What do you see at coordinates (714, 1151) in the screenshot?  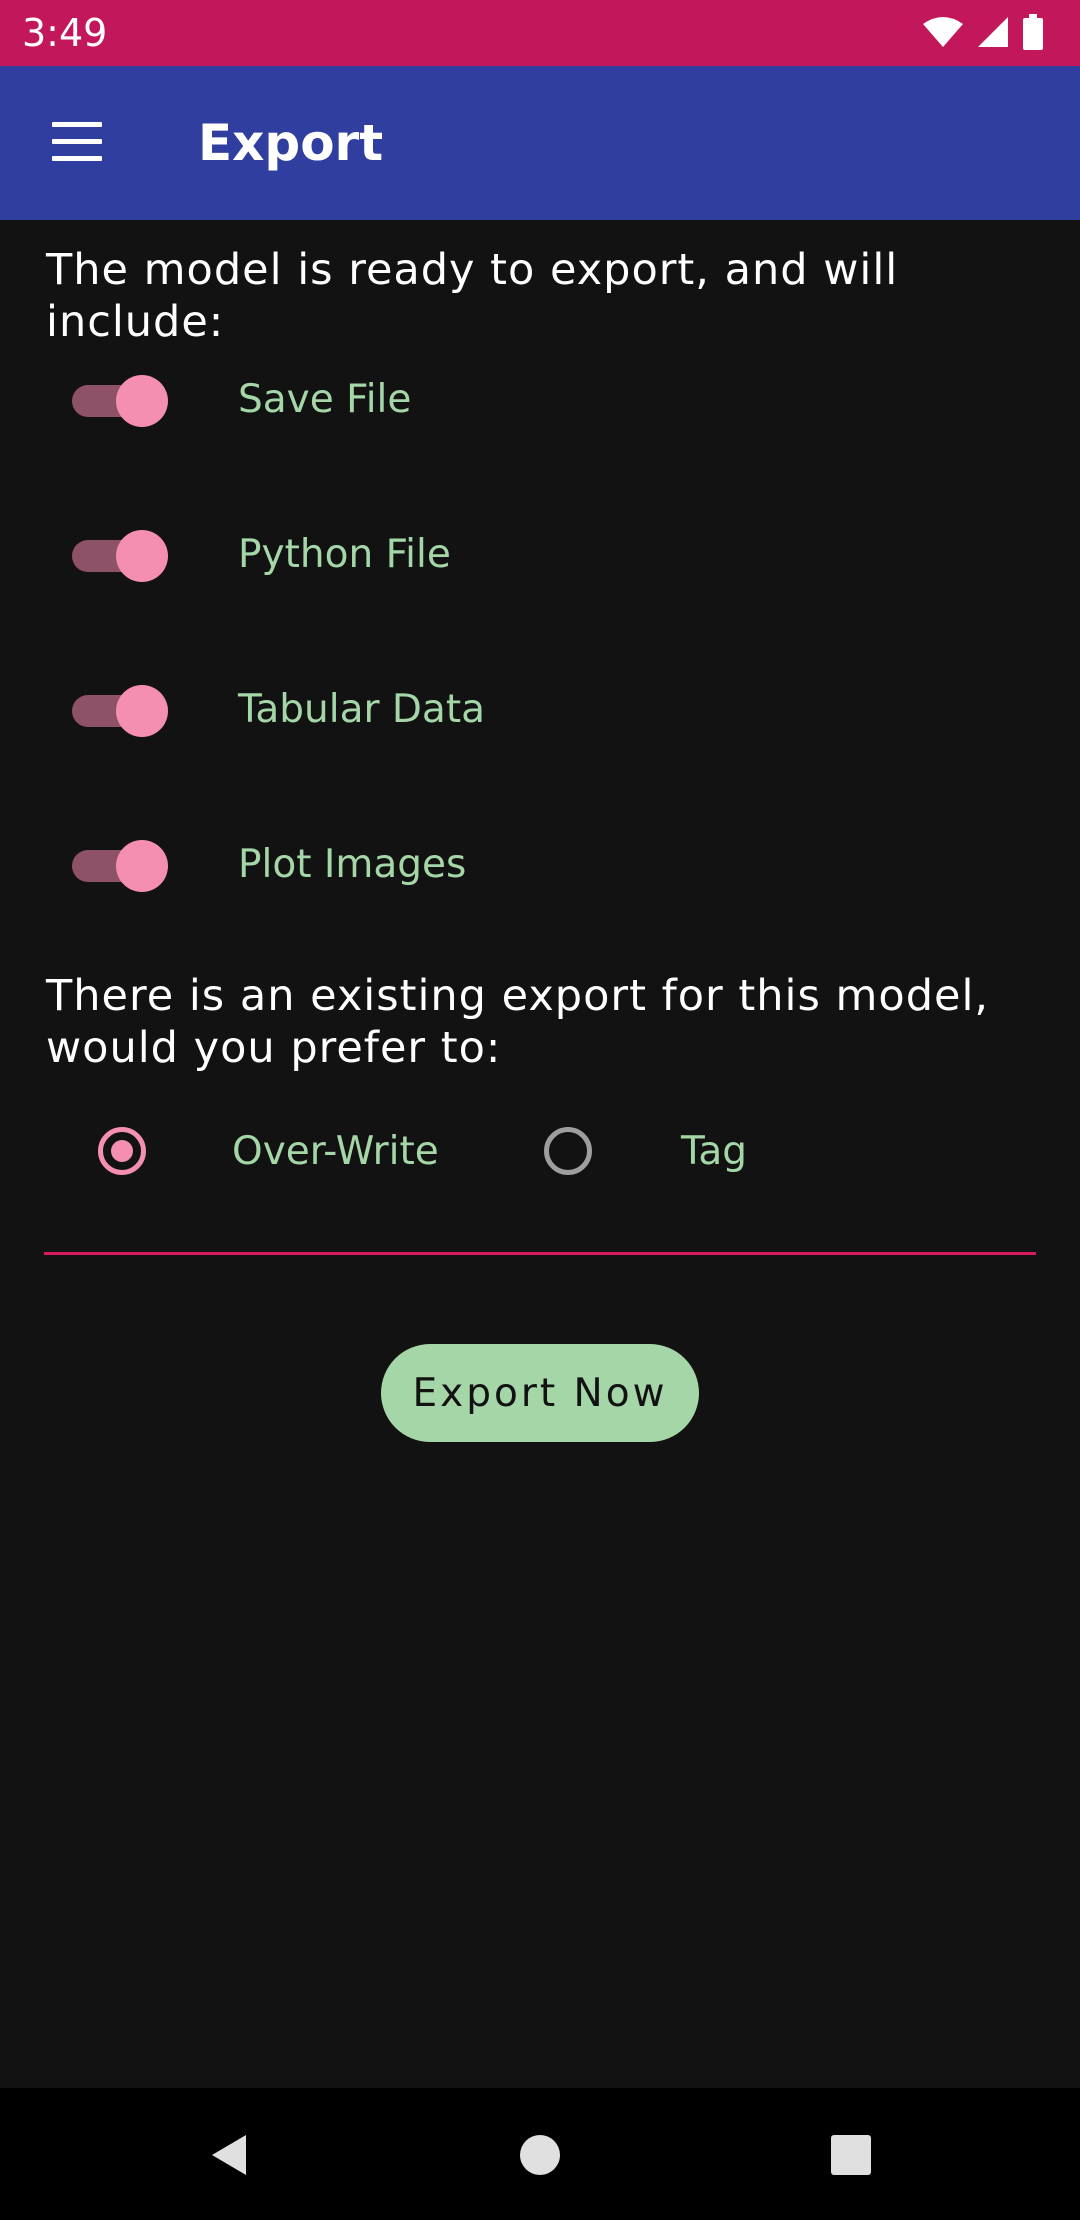 I see `tag-label: Tag` at bounding box center [714, 1151].